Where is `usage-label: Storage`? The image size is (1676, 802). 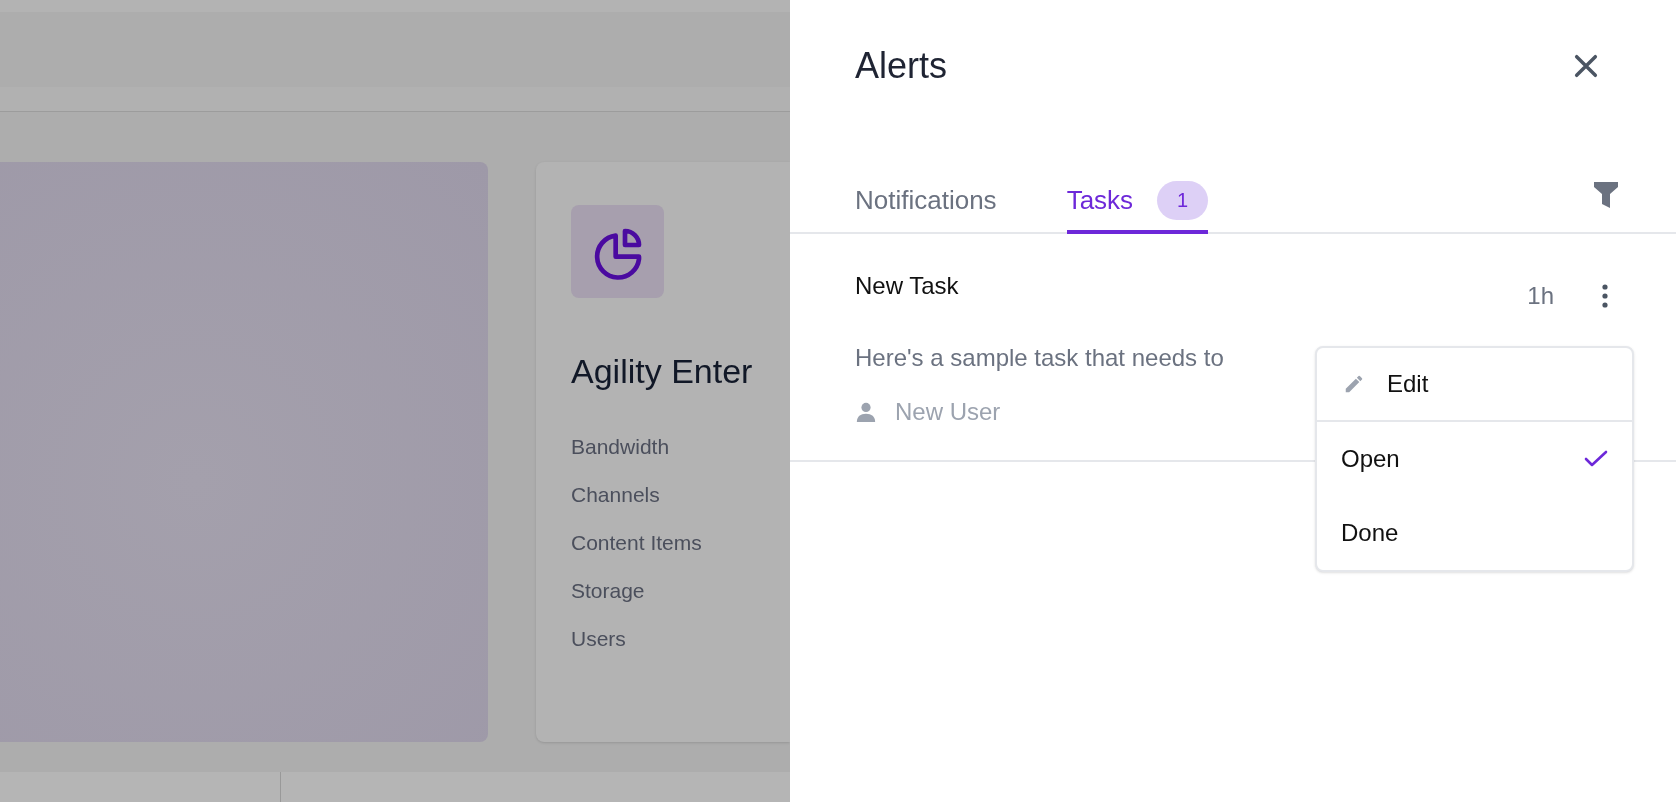 usage-label: Storage is located at coordinates (608, 591).